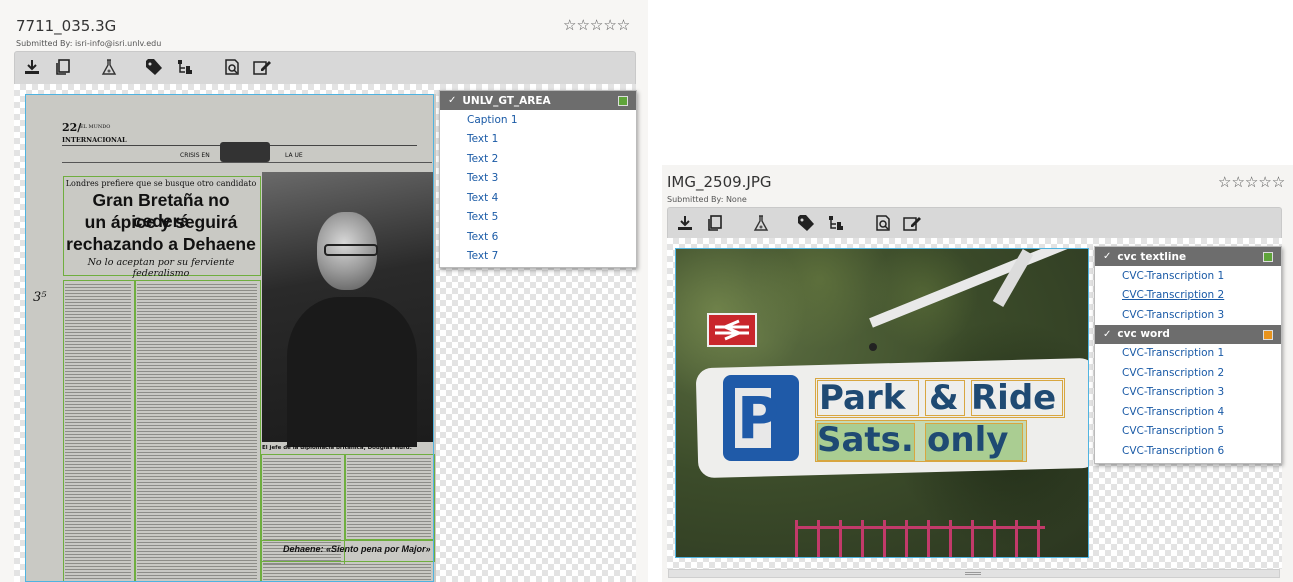 This screenshot has height=582, width=1293. Describe the element at coordinates (195, 155) in the screenshot. I see `crisis-label-left: CRISIS EN` at that location.